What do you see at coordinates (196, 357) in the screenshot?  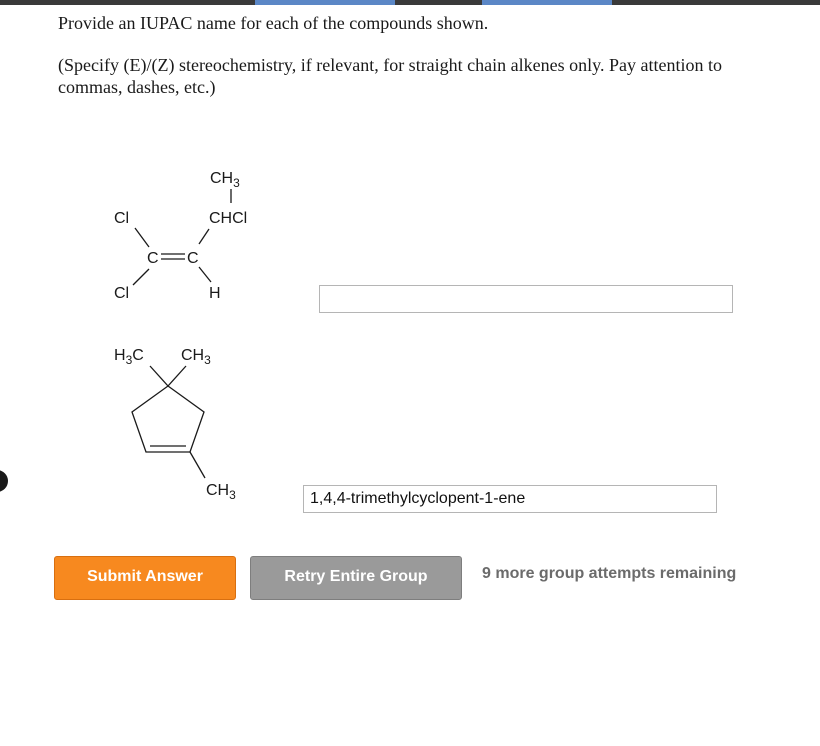 I see `c2-ch3-top-label: CH3` at bounding box center [196, 357].